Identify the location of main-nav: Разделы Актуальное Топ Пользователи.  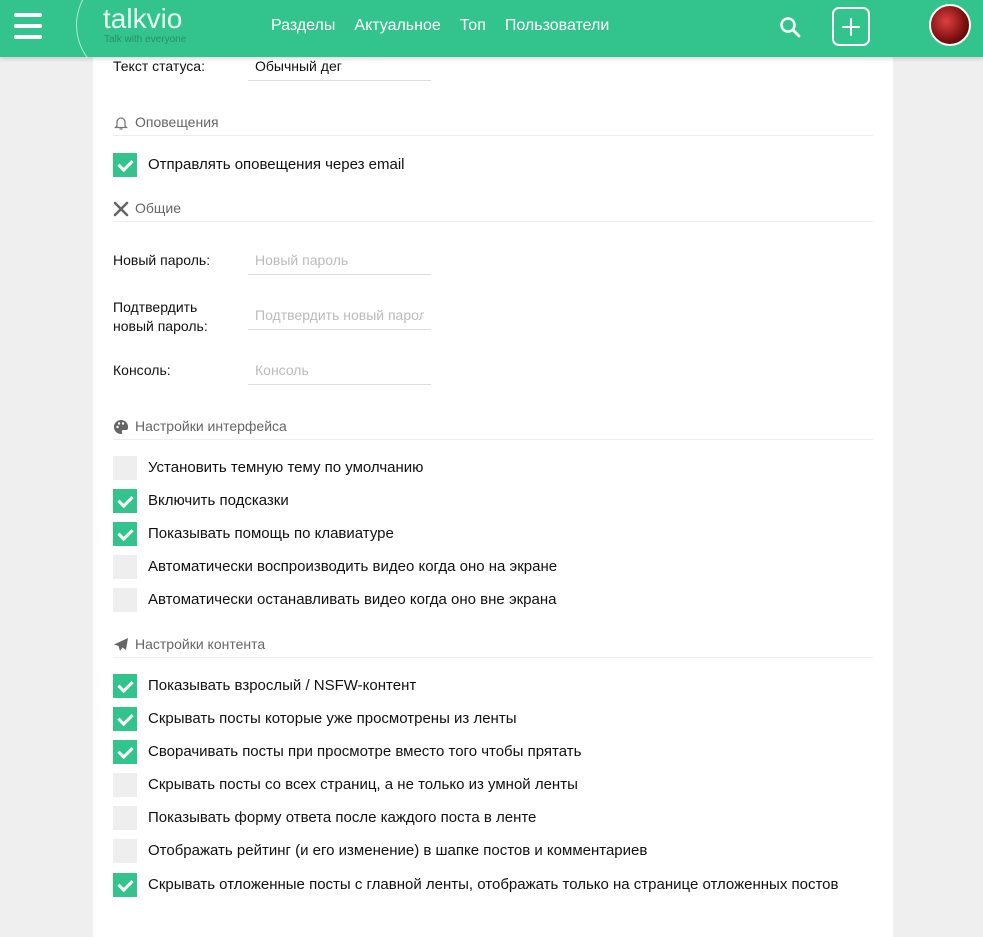
(440, 26).